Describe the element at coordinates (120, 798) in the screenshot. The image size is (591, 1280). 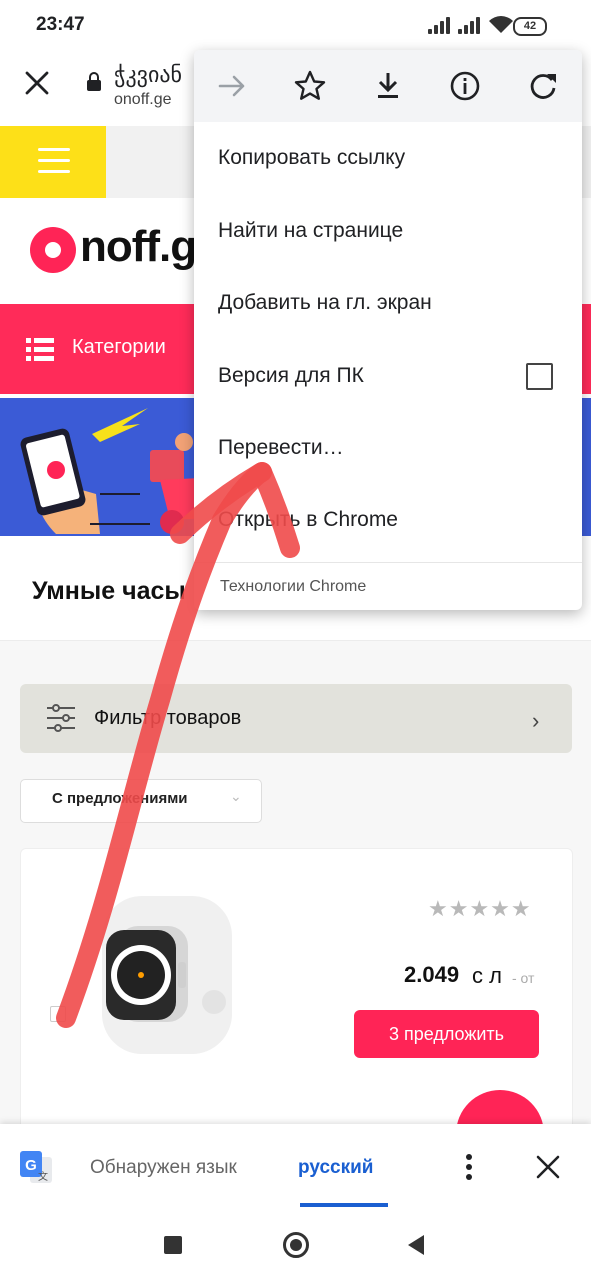
I see `sort-label: С предложениями` at that location.